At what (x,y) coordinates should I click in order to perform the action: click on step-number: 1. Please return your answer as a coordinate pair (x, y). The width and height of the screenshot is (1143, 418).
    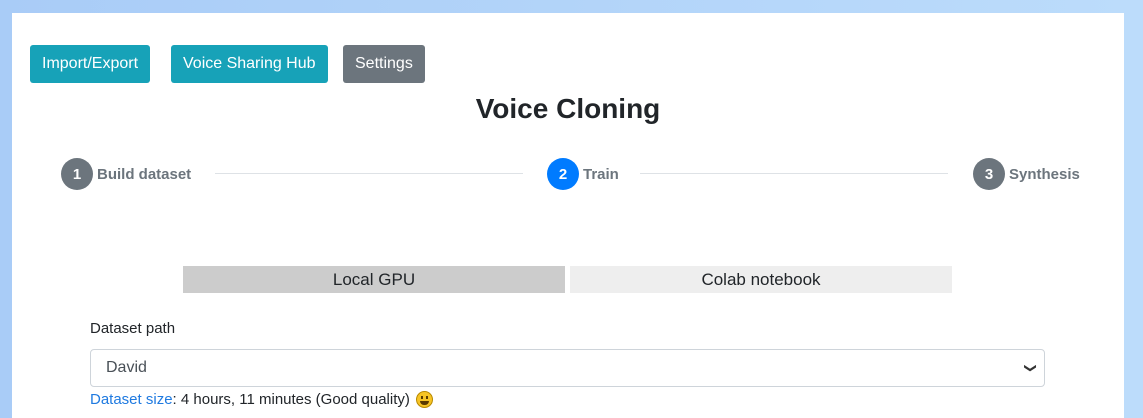
    Looking at the image, I should click on (77, 174).